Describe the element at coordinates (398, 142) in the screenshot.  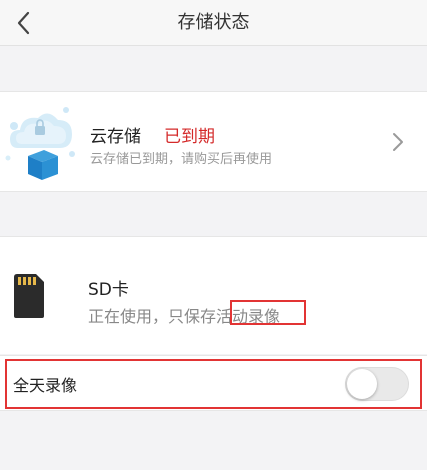
I see `chevron-right-icon` at that location.